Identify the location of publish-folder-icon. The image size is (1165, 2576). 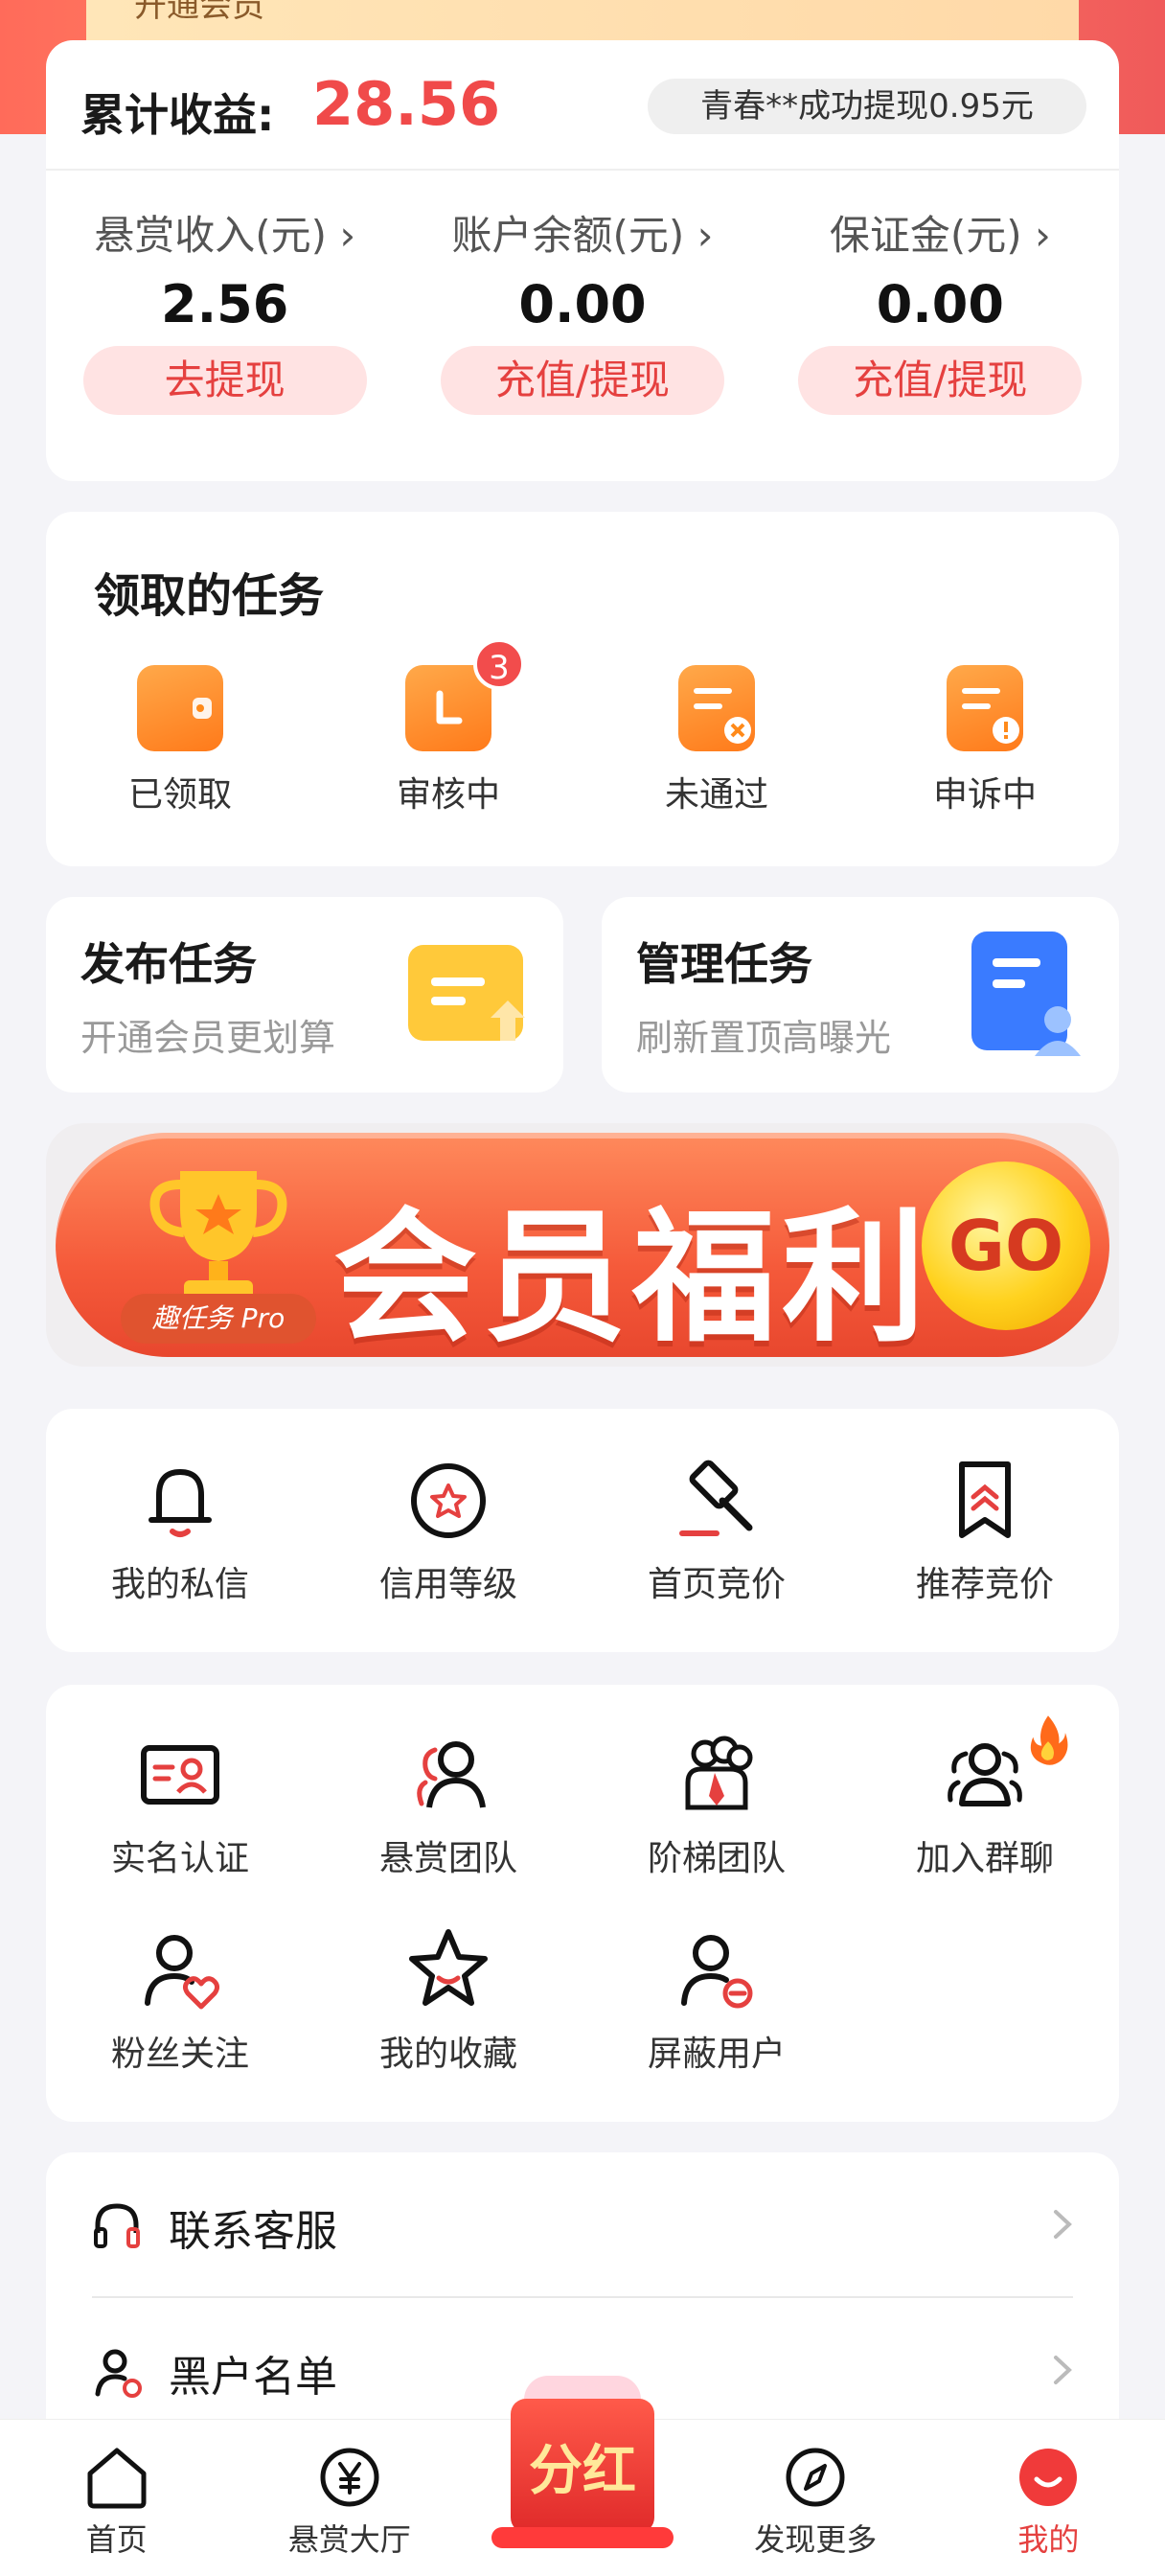
(467, 993).